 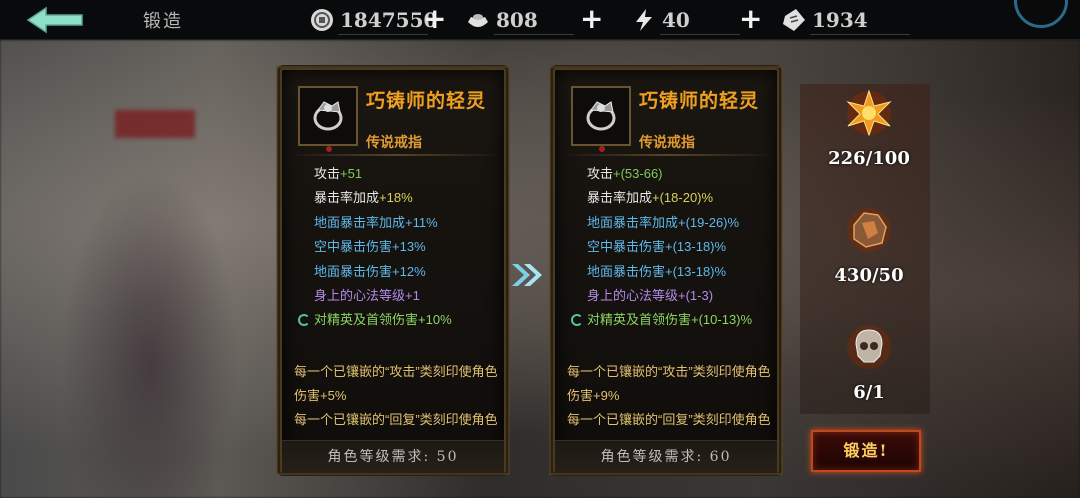 I want to click on ticket-icon, so click(x=794, y=20).